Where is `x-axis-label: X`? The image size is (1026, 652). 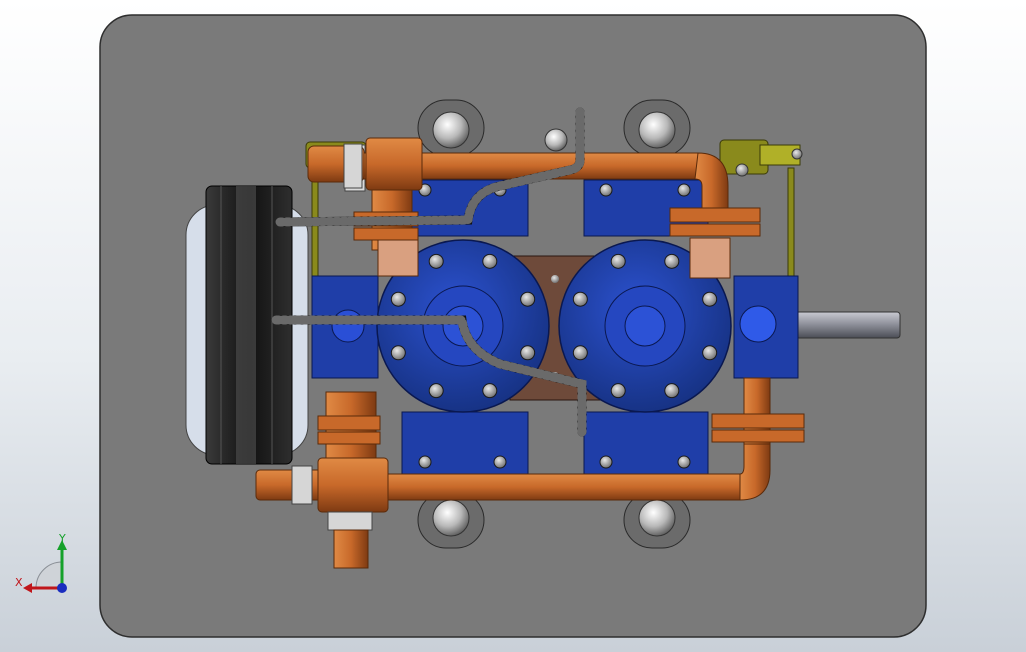
x-axis-label: X is located at coordinates (19, 582).